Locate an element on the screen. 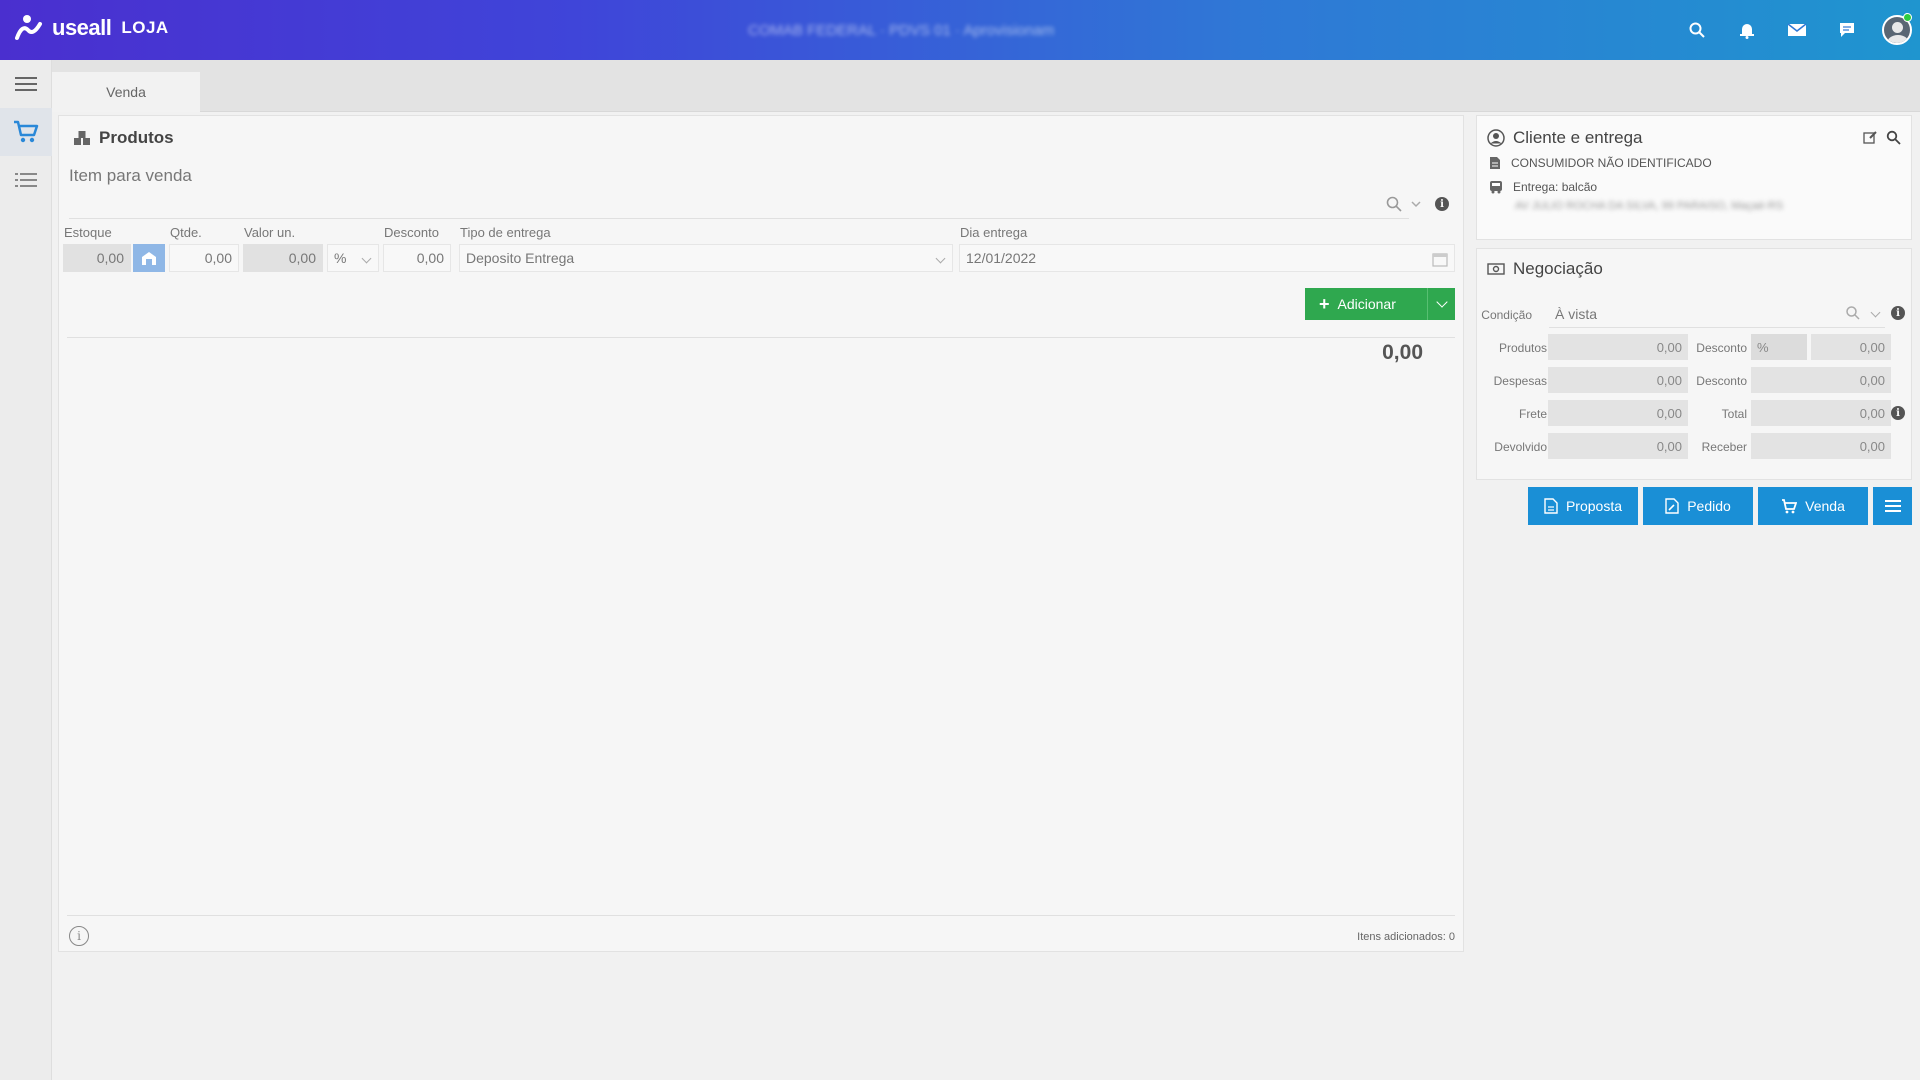  total-label: Total is located at coordinates (1734, 414).